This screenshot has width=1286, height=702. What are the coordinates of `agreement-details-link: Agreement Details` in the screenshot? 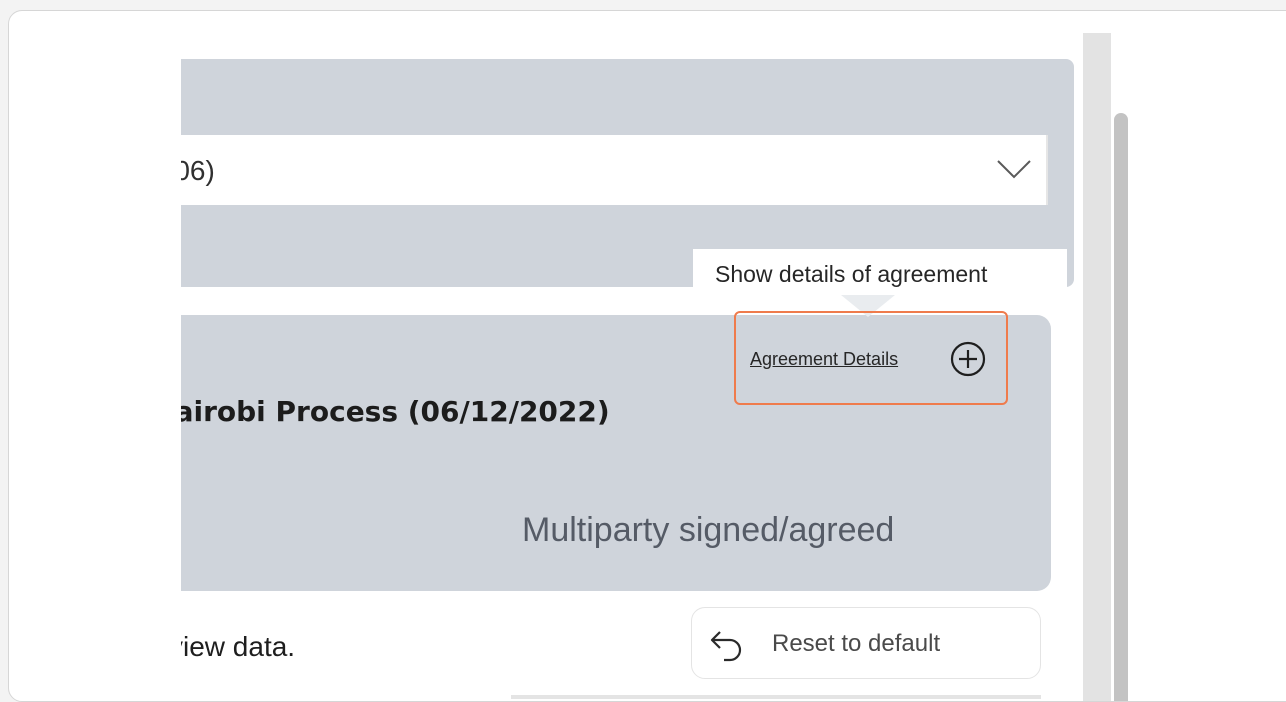 It's located at (824, 359).